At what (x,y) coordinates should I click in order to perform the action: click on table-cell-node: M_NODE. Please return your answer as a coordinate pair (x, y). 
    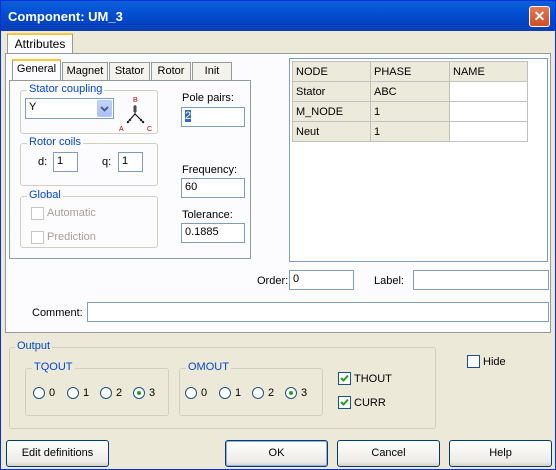
    Looking at the image, I should click on (331, 111).